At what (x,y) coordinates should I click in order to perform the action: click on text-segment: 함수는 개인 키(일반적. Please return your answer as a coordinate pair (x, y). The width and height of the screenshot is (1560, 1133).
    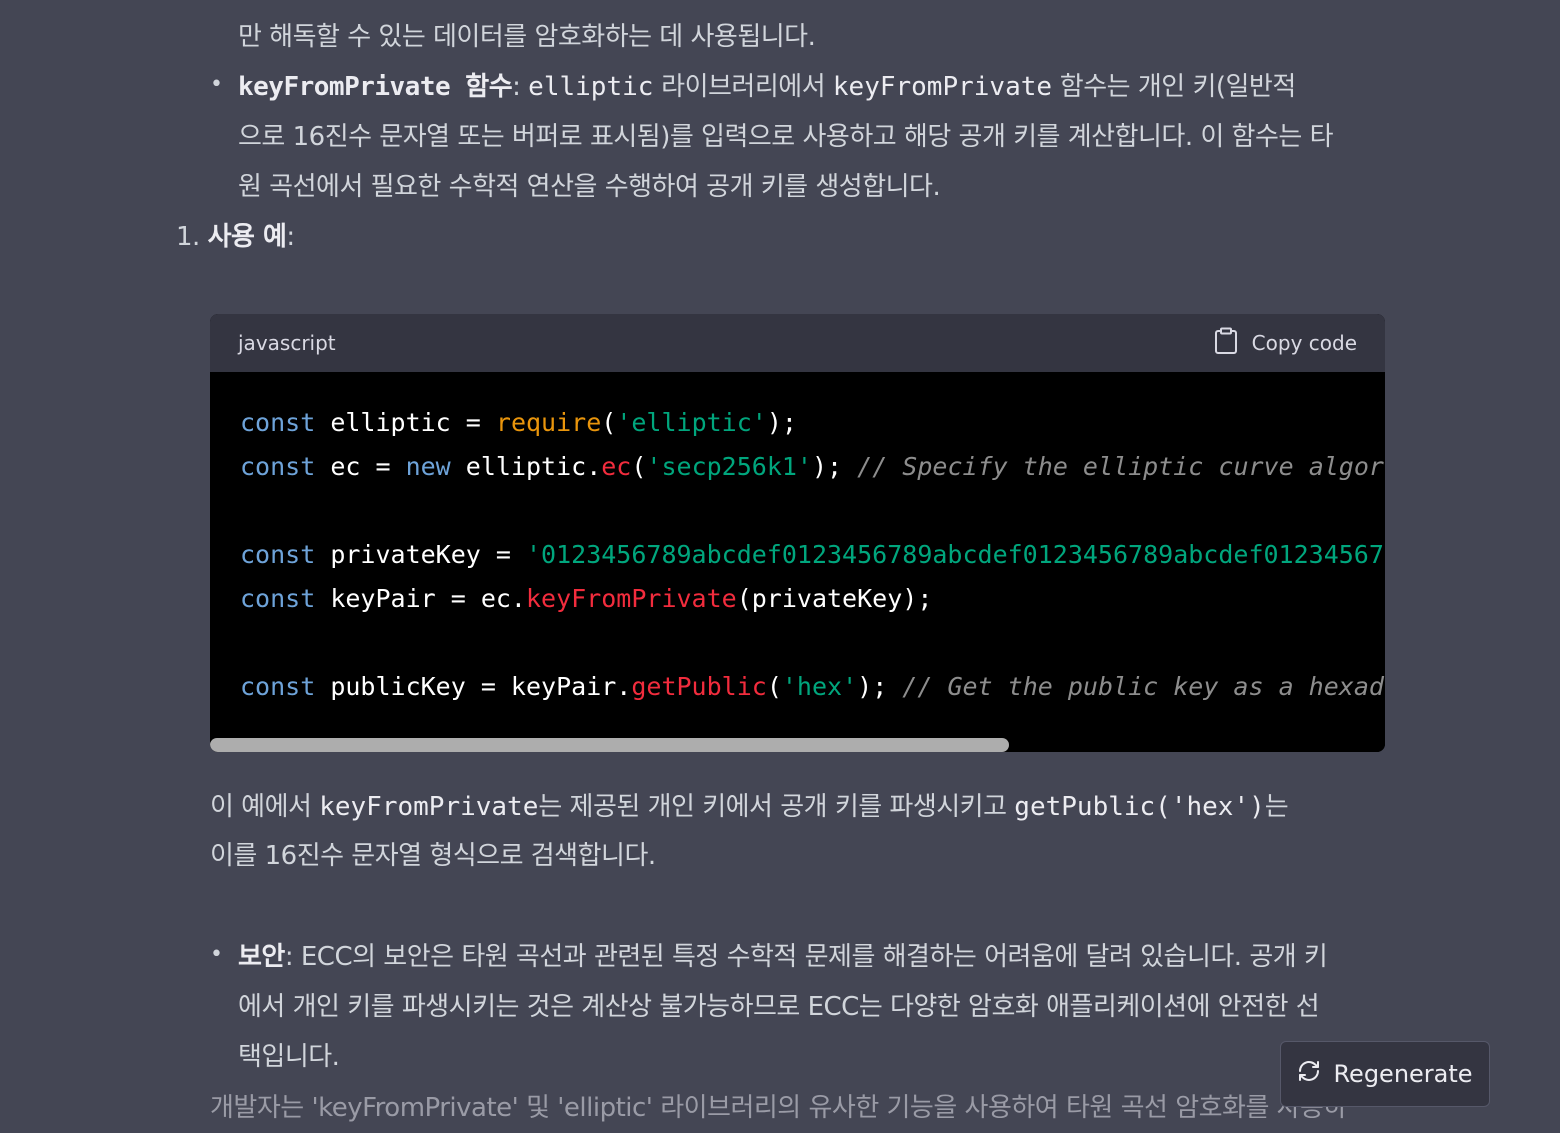
    Looking at the image, I should click on (1174, 87).